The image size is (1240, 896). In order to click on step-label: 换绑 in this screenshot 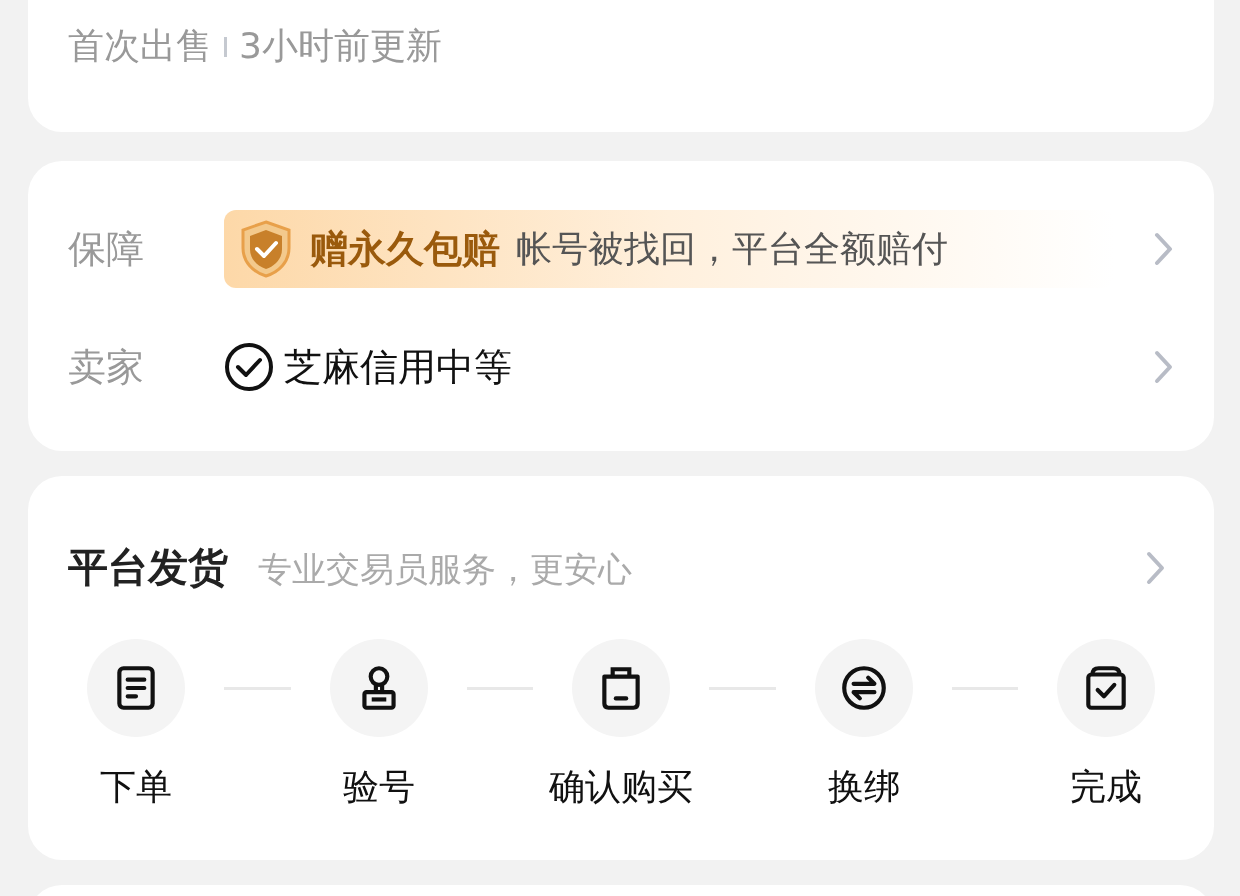, I will do `click(863, 787)`.